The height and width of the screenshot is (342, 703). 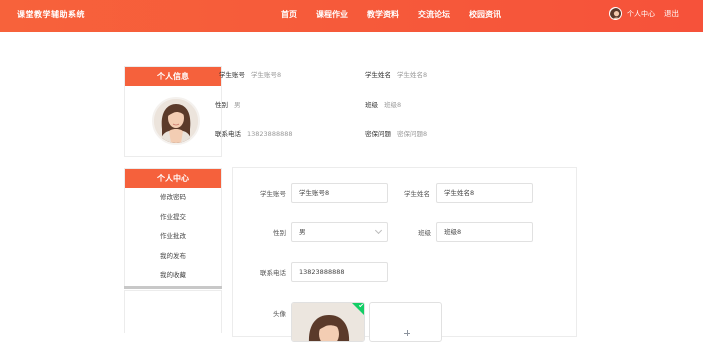 I want to click on info-security-value: 密保问题8, so click(x=412, y=134).